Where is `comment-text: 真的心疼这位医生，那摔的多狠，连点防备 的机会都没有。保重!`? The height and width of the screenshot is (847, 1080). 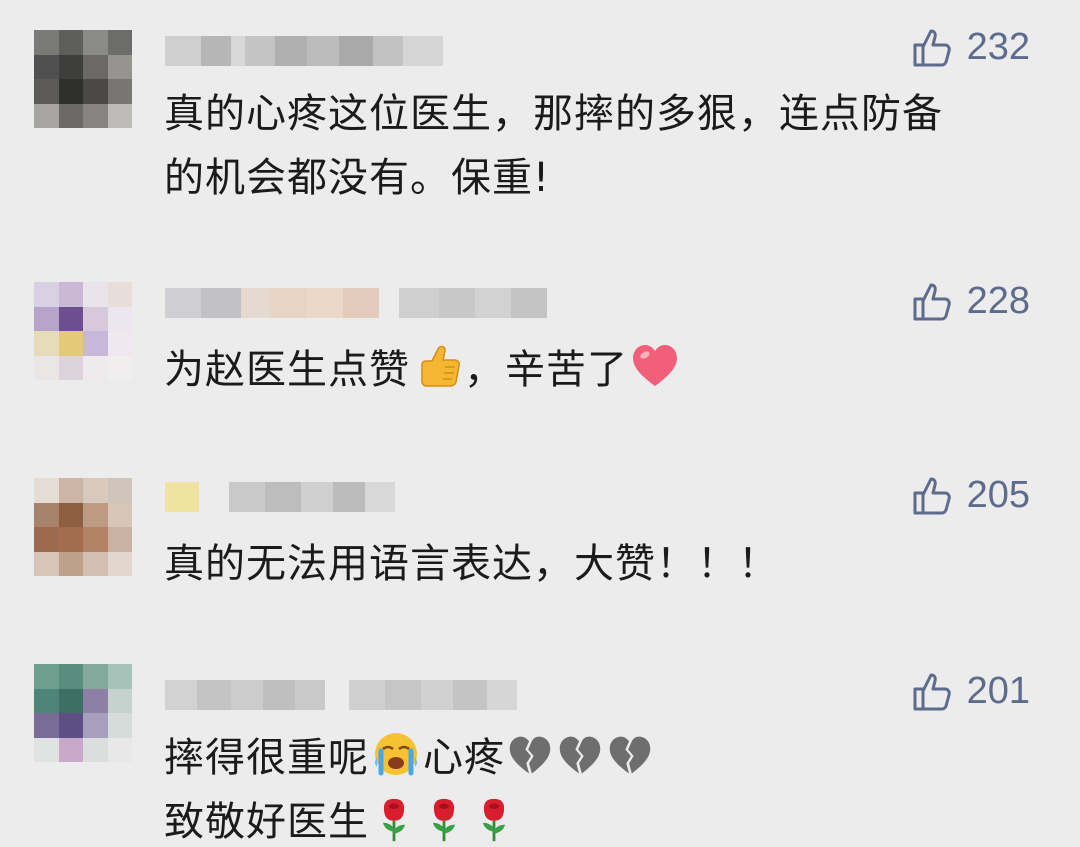 comment-text: 真的心疼这位医生，那摔的多狠，连点防备 的机会都没有。保重! is located at coordinates (553, 146).